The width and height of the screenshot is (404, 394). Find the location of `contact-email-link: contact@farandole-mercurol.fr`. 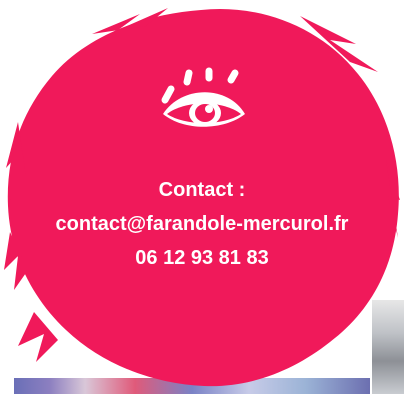

contact-email-link: contact@farandole-mercurol.fr is located at coordinates (202, 224).